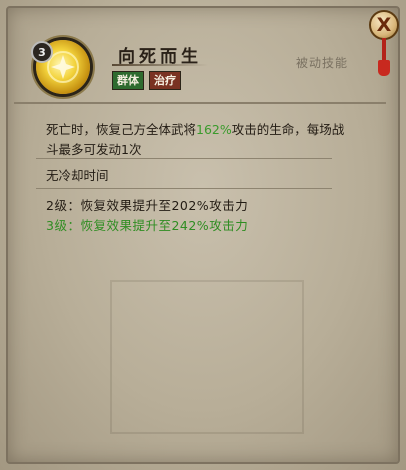  Describe the element at coordinates (214, 129) in the screenshot. I see `description-highlight: 162%` at that location.